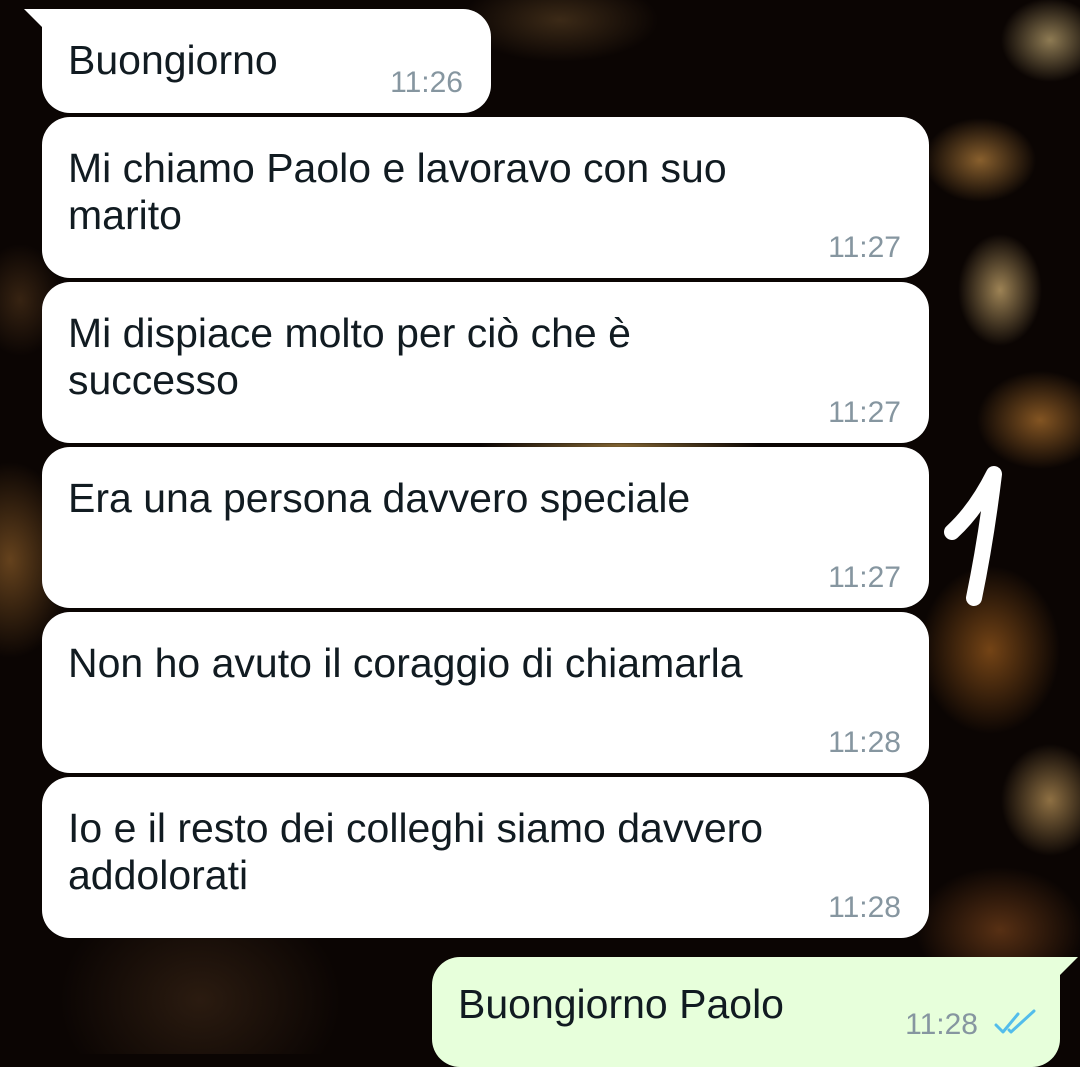 The width and height of the screenshot is (1080, 1067). I want to click on message-text: Buongiorno Paolo, so click(621, 1004).